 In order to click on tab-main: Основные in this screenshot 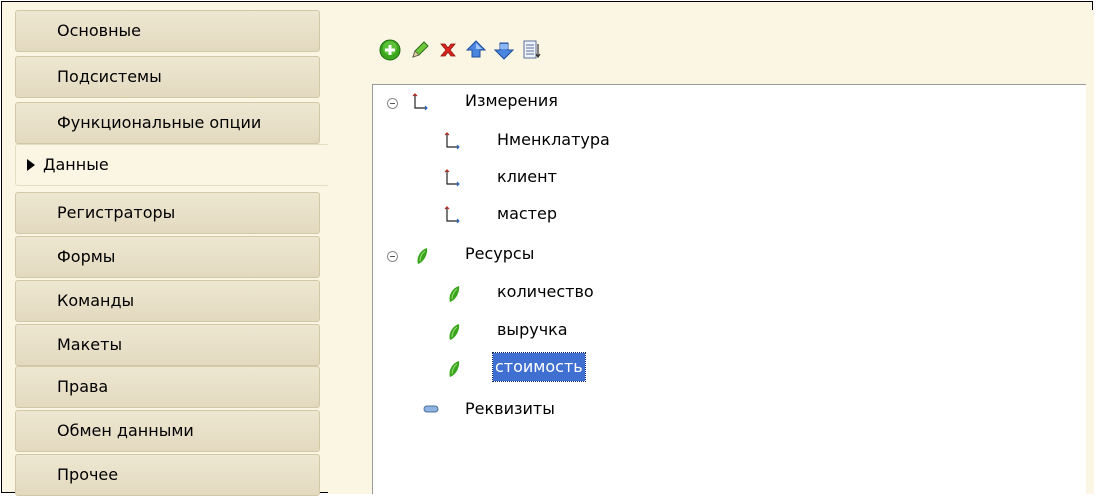, I will do `click(167, 31)`.